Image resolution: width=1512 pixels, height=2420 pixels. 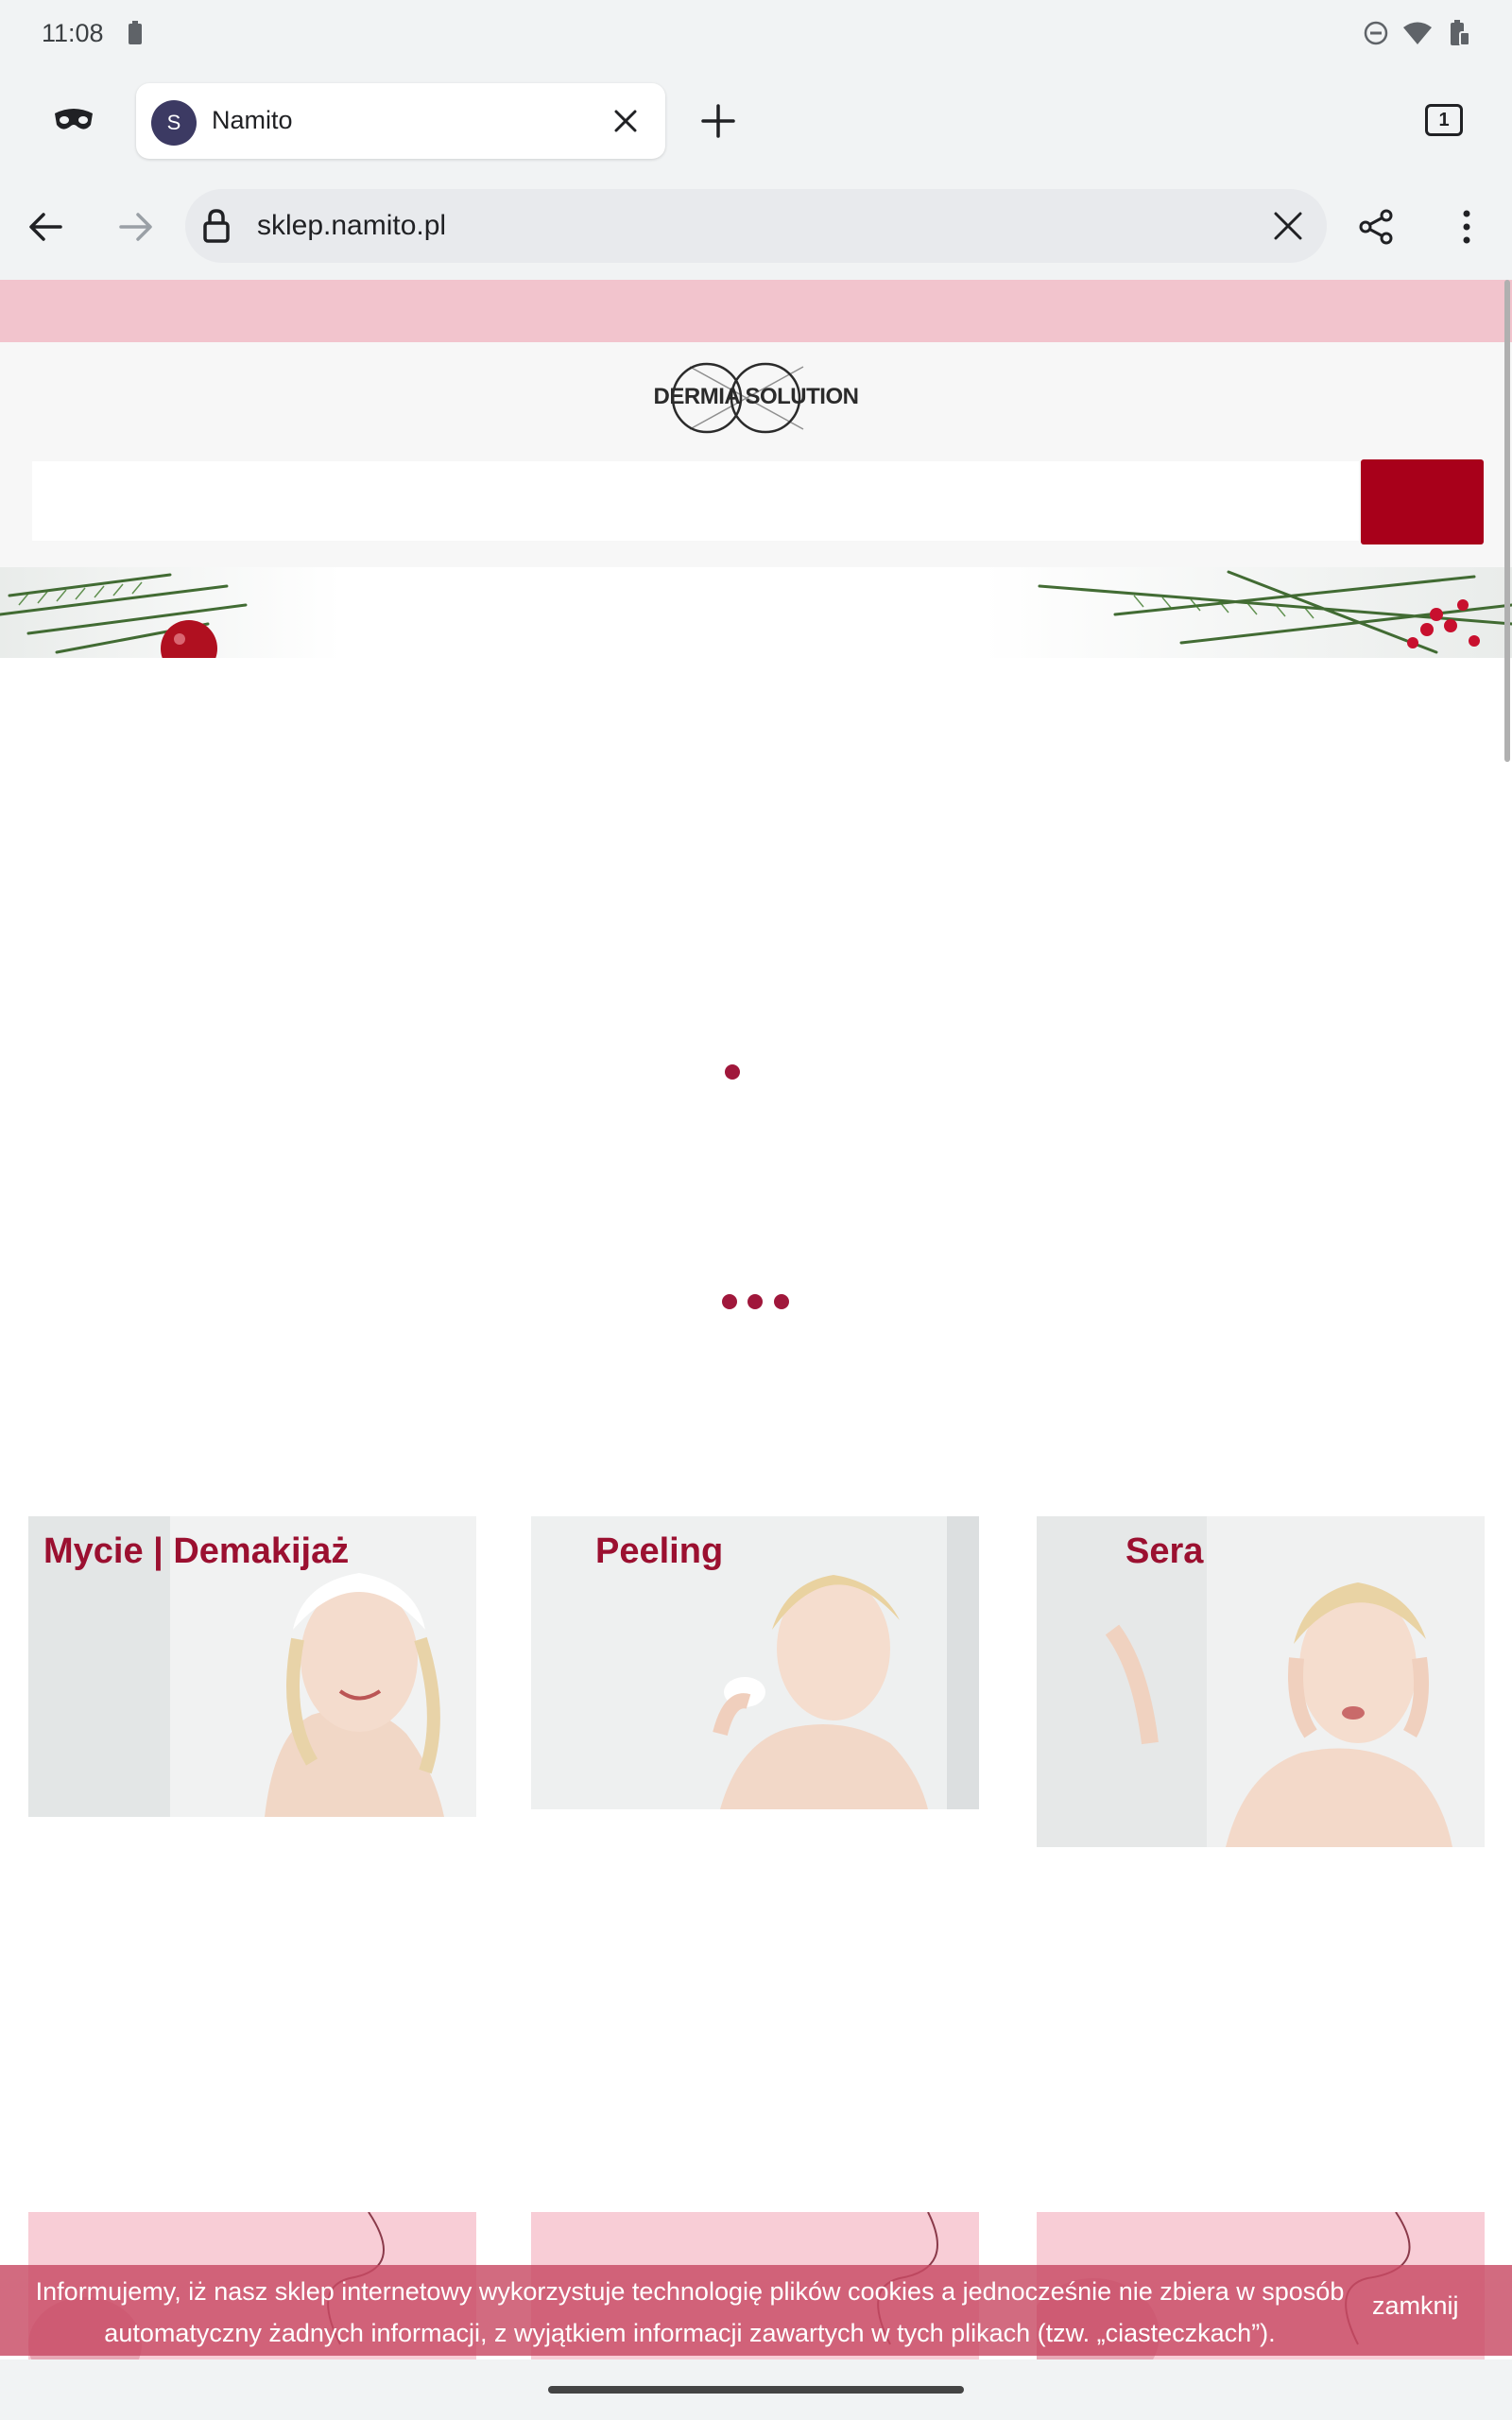 I want to click on holiday-banner, so click(x=756, y=622).